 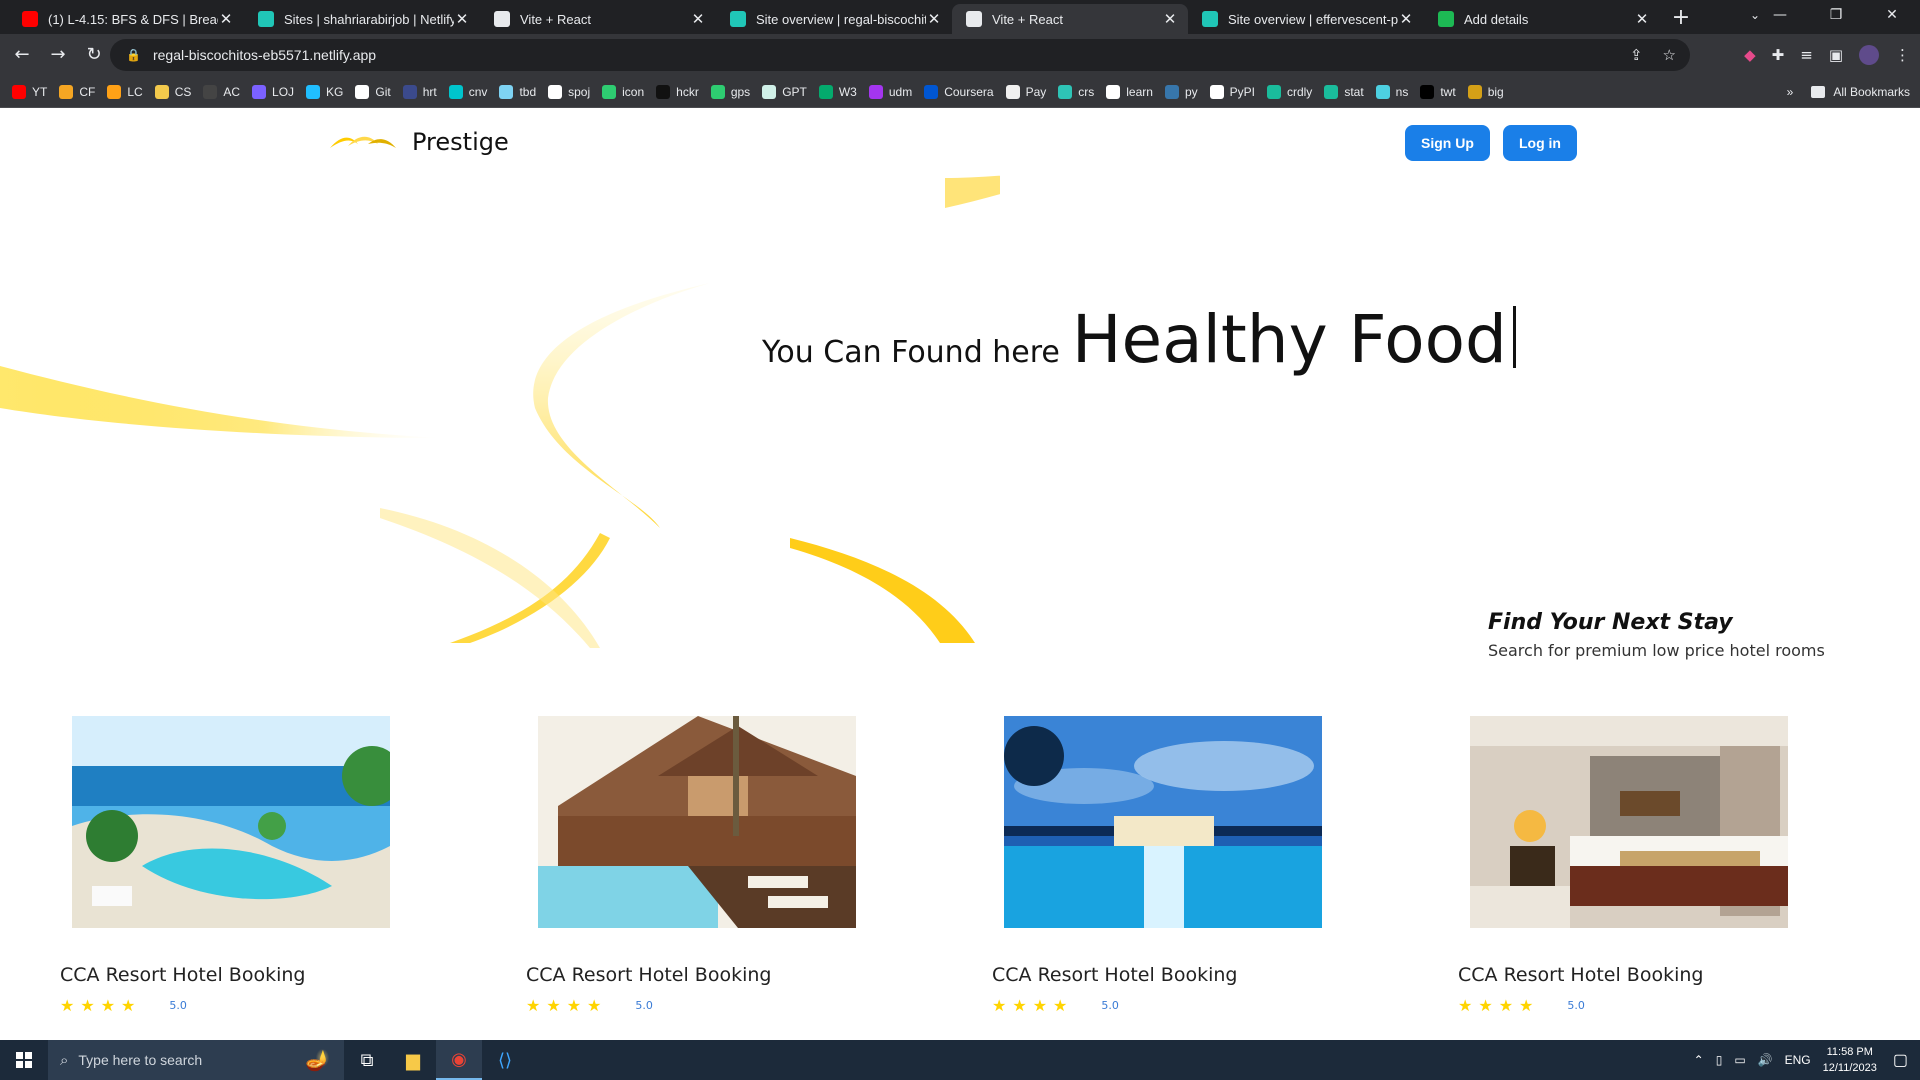 I want to click on hotel-image-wooden-lodge-pool, so click(x=697, y=822).